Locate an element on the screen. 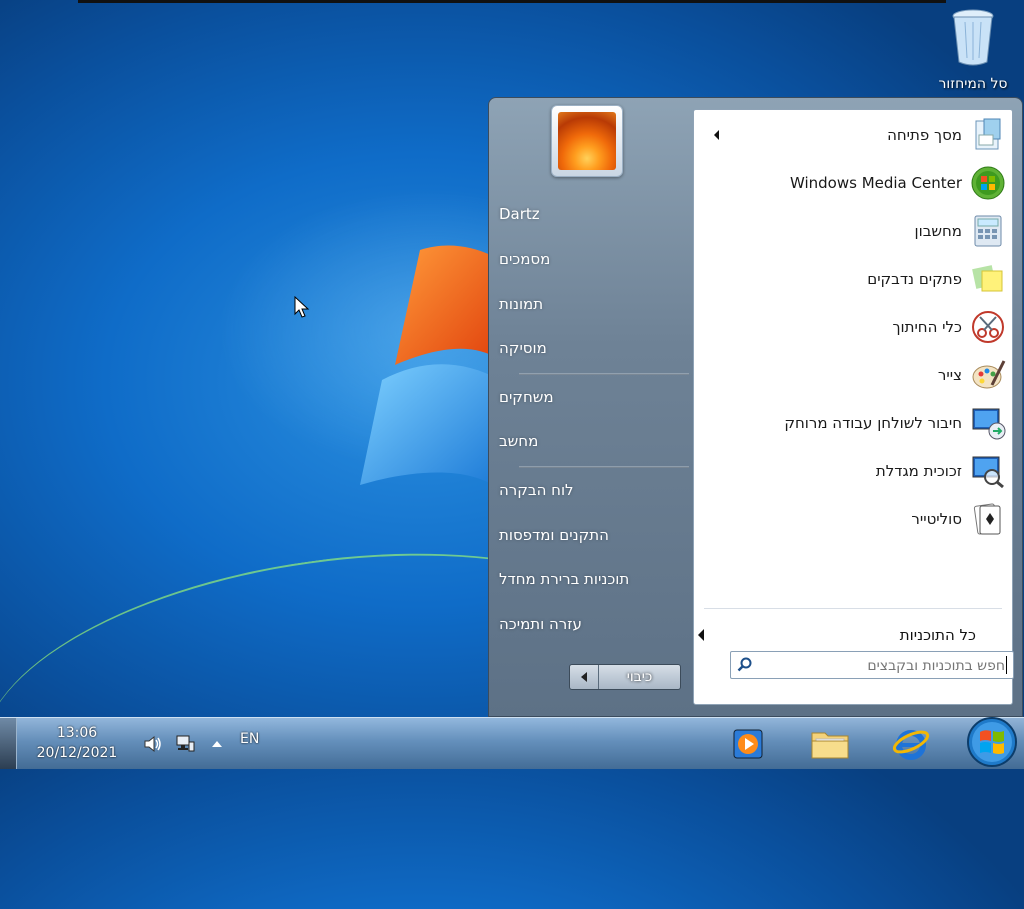 This screenshot has width=1024, height=909. place-label: עזרה ותמיכה is located at coordinates (540, 624).